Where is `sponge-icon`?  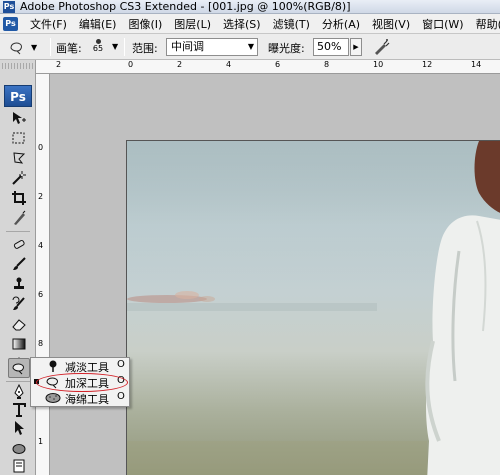
sponge-icon is located at coordinates (53, 398).